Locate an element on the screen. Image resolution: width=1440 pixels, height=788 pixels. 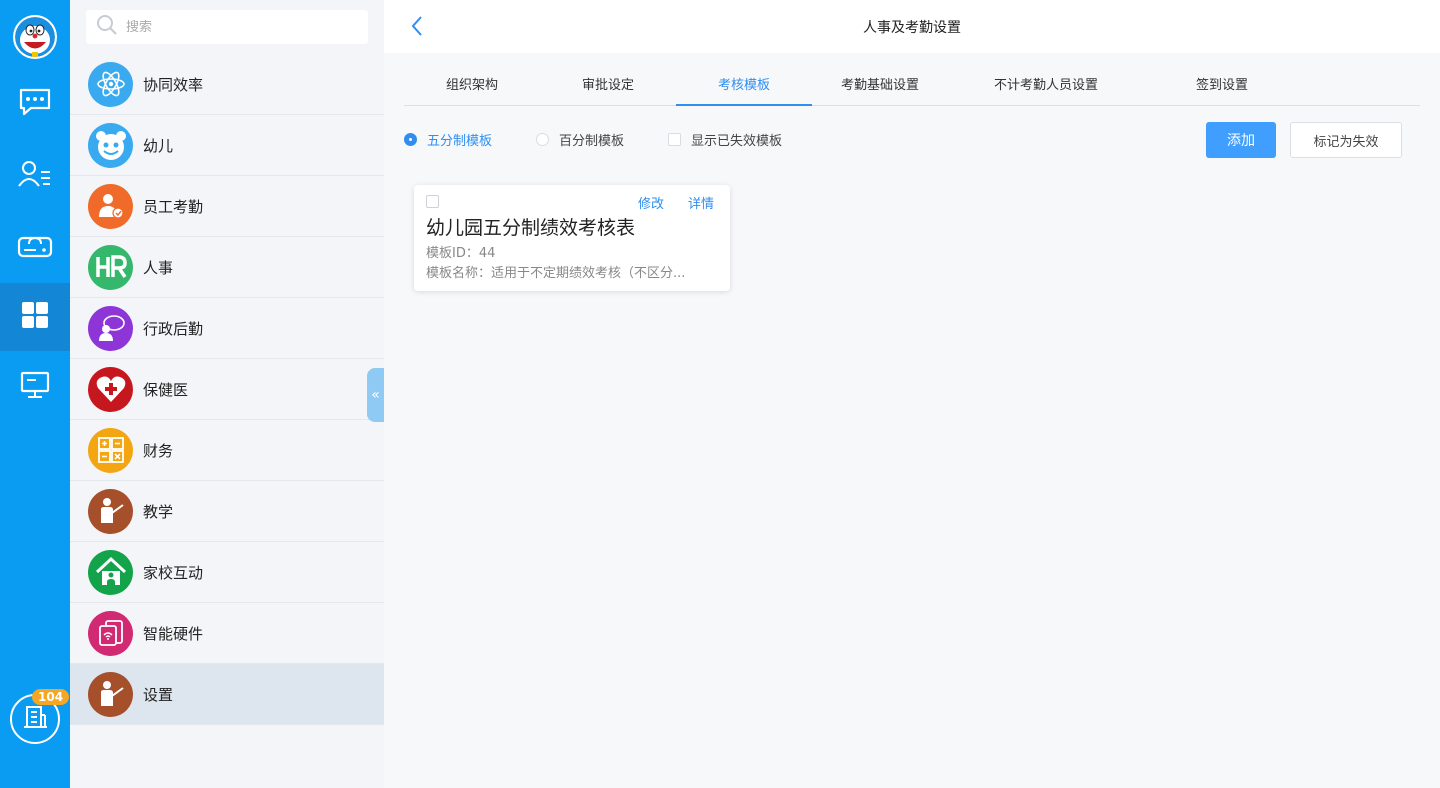
hr-icon is located at coordinates (110, 267).